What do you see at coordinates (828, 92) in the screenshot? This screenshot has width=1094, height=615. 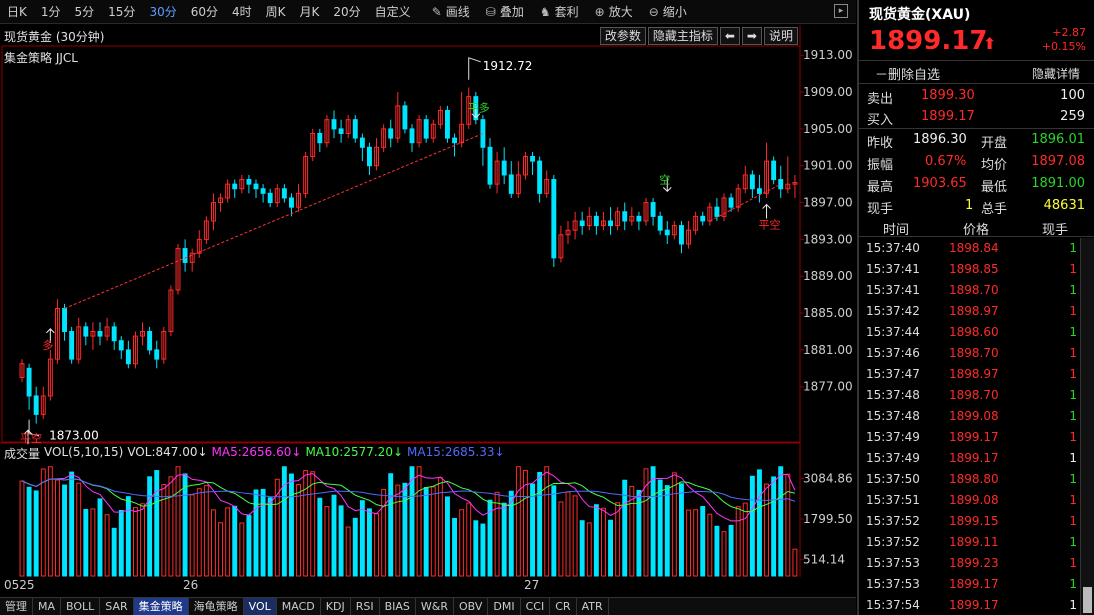 I see `y-tick-label: 1909.00` at bounding box center [828, 92].